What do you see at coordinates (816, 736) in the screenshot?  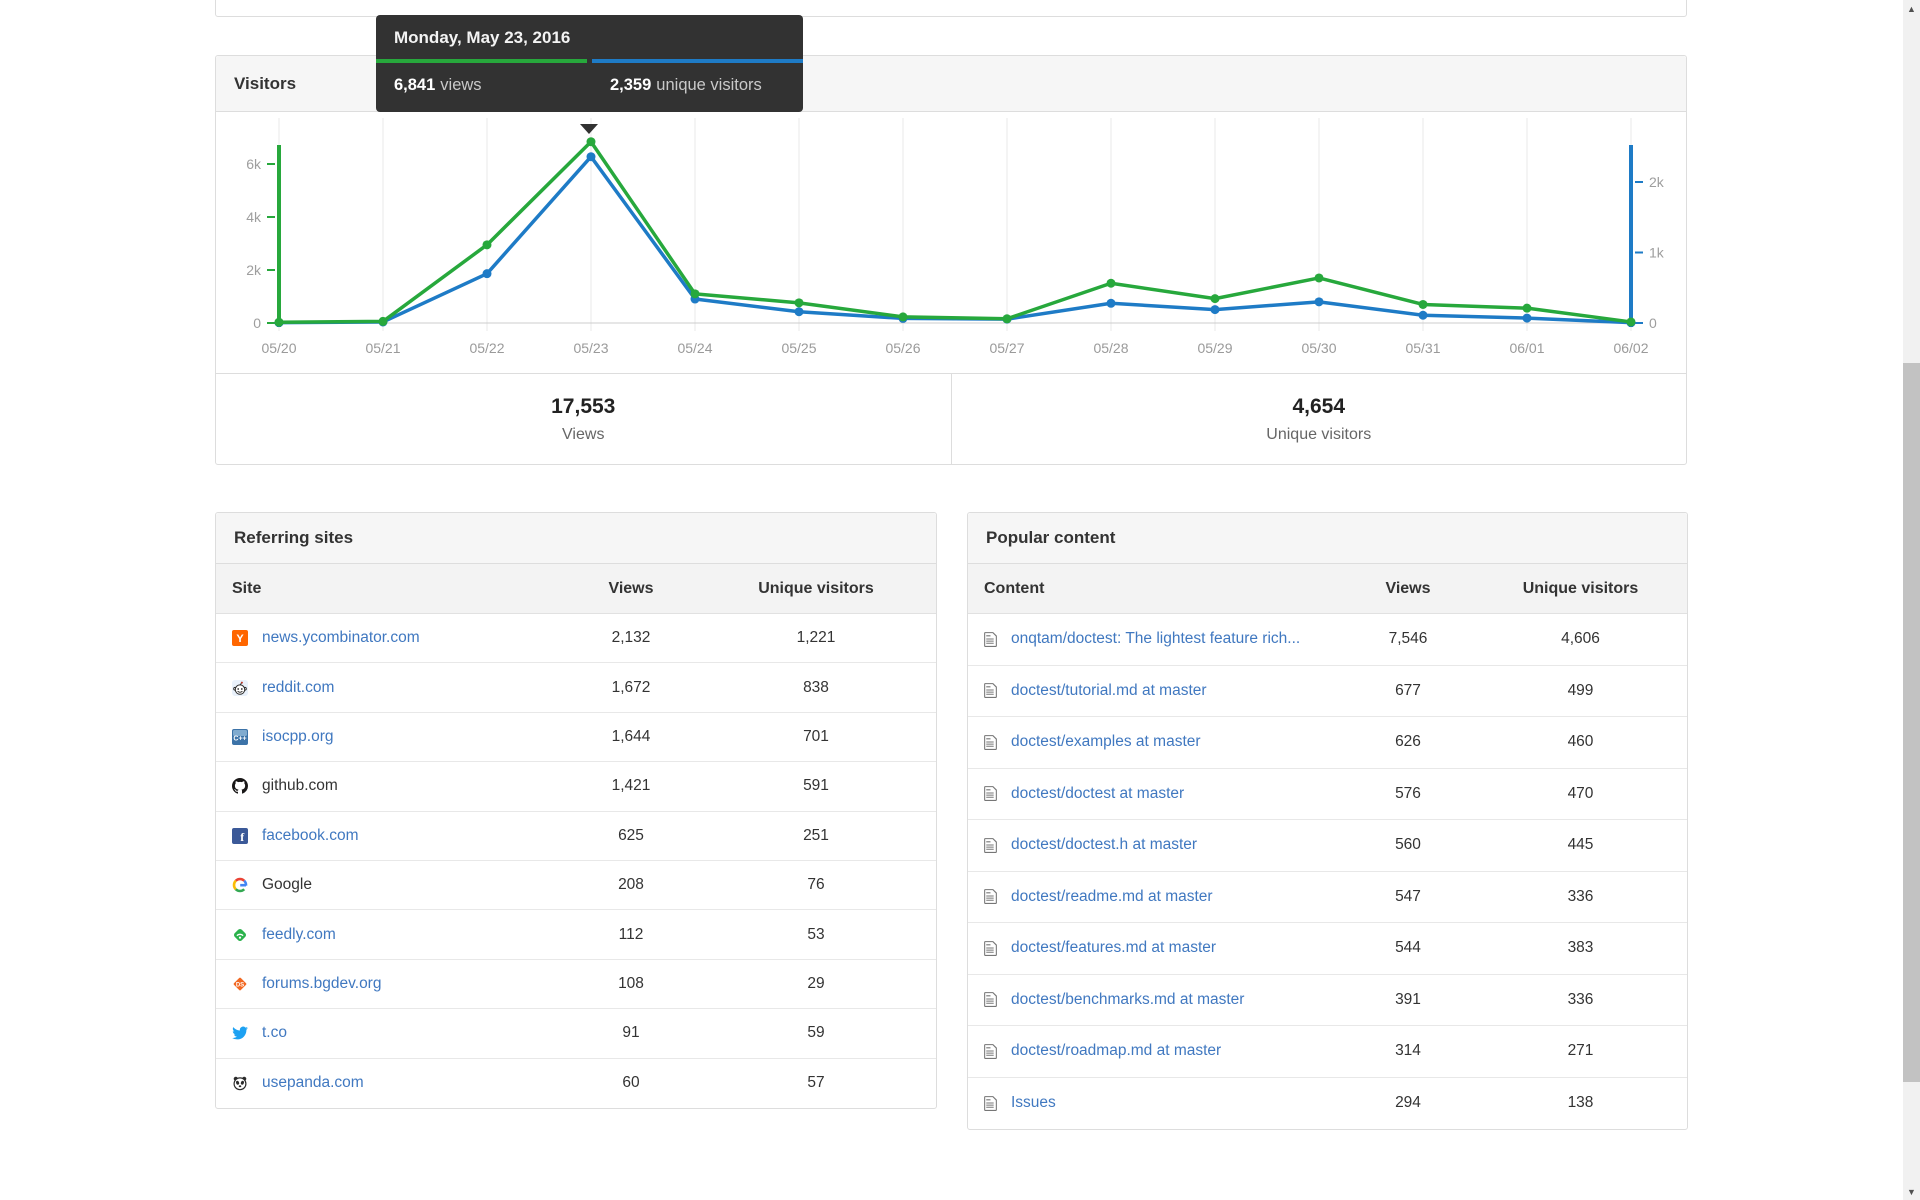 I see `referring-unique-value: 701` at bounding box center [816, 736].